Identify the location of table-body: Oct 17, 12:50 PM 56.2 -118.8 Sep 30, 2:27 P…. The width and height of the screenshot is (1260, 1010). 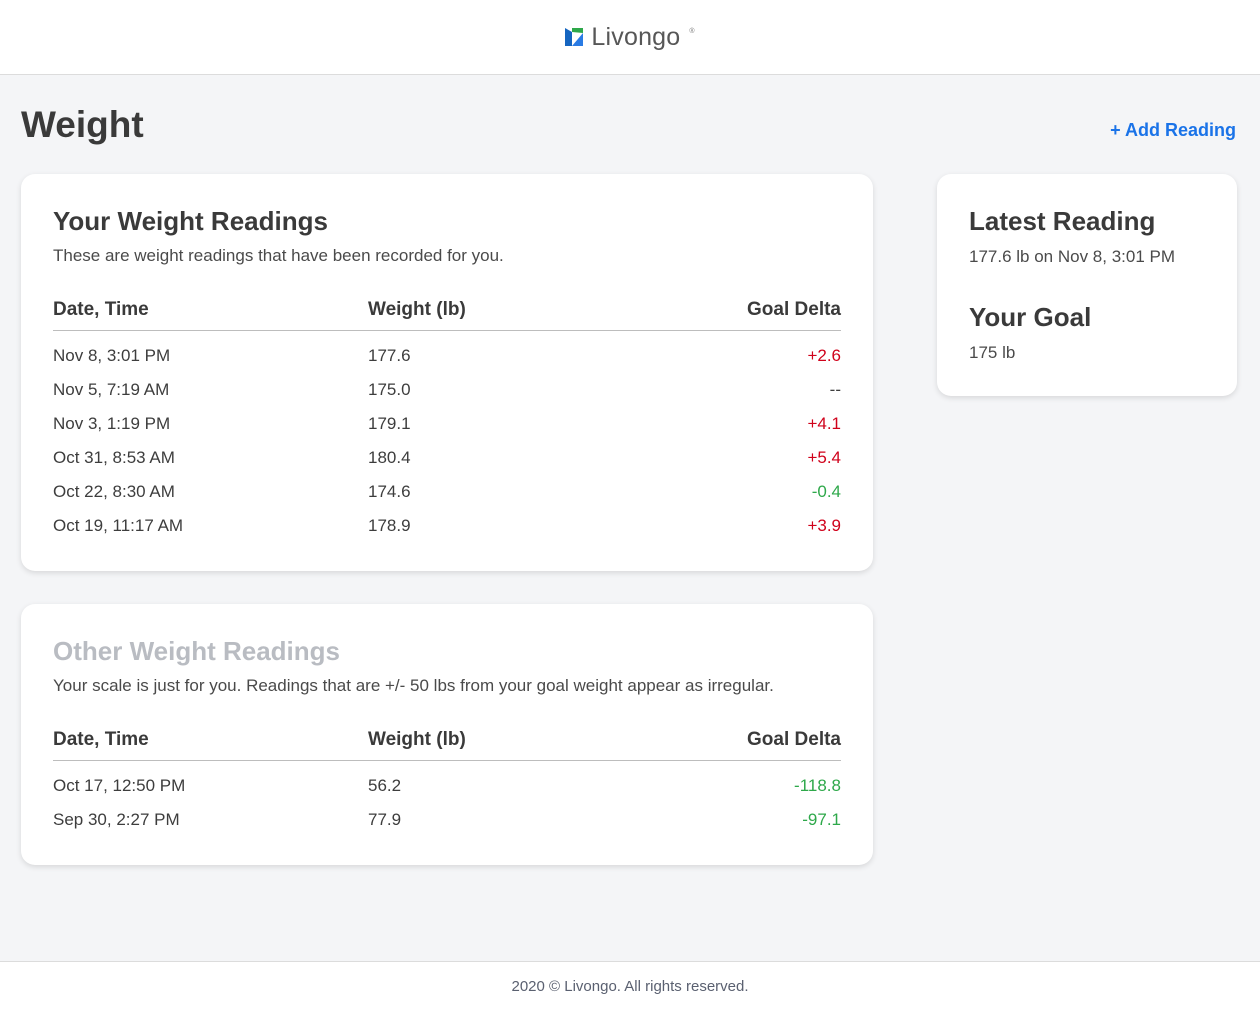
(447, 803).